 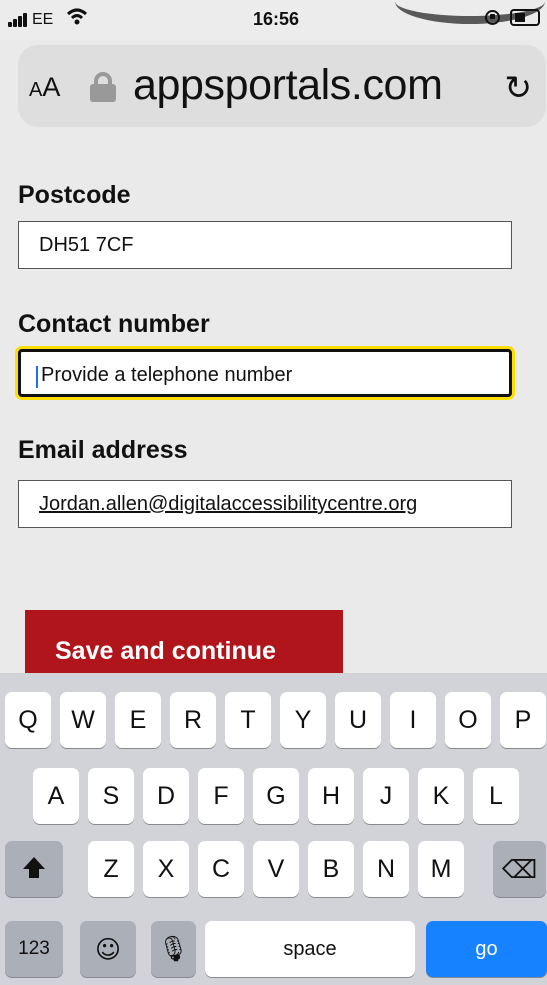 What do you see at coordinates (518, 87) in the screenshot?
I see `reload-icon: ↻` at bounding box center [518, 87].